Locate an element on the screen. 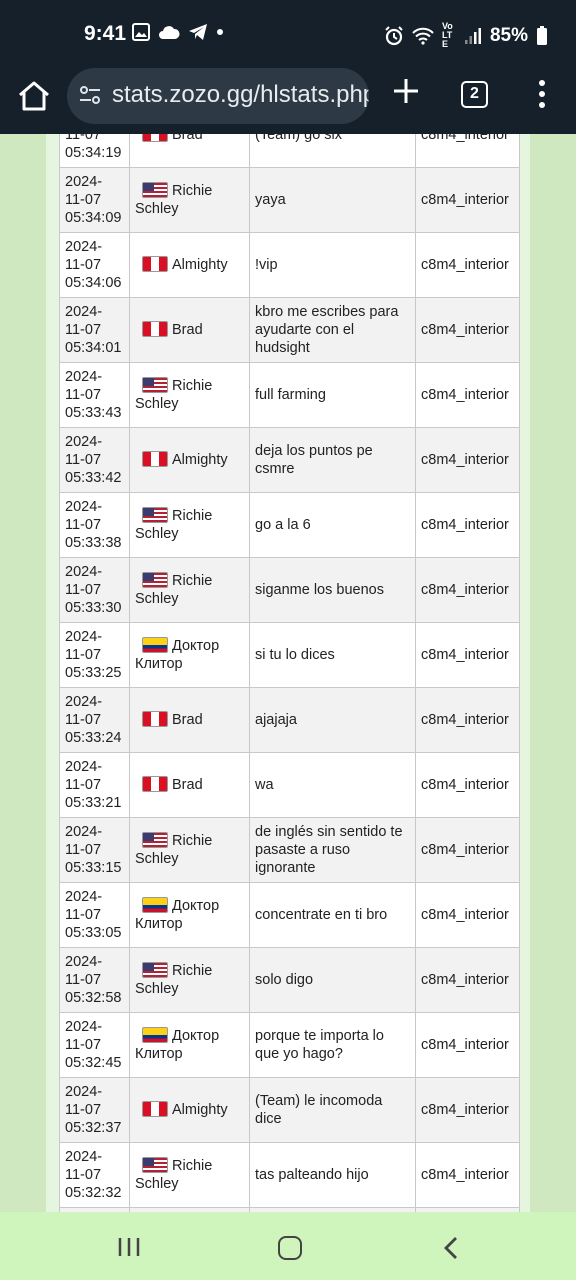 The image size is (576, 1280). recents-icon is located at coordinates (129, 1247).